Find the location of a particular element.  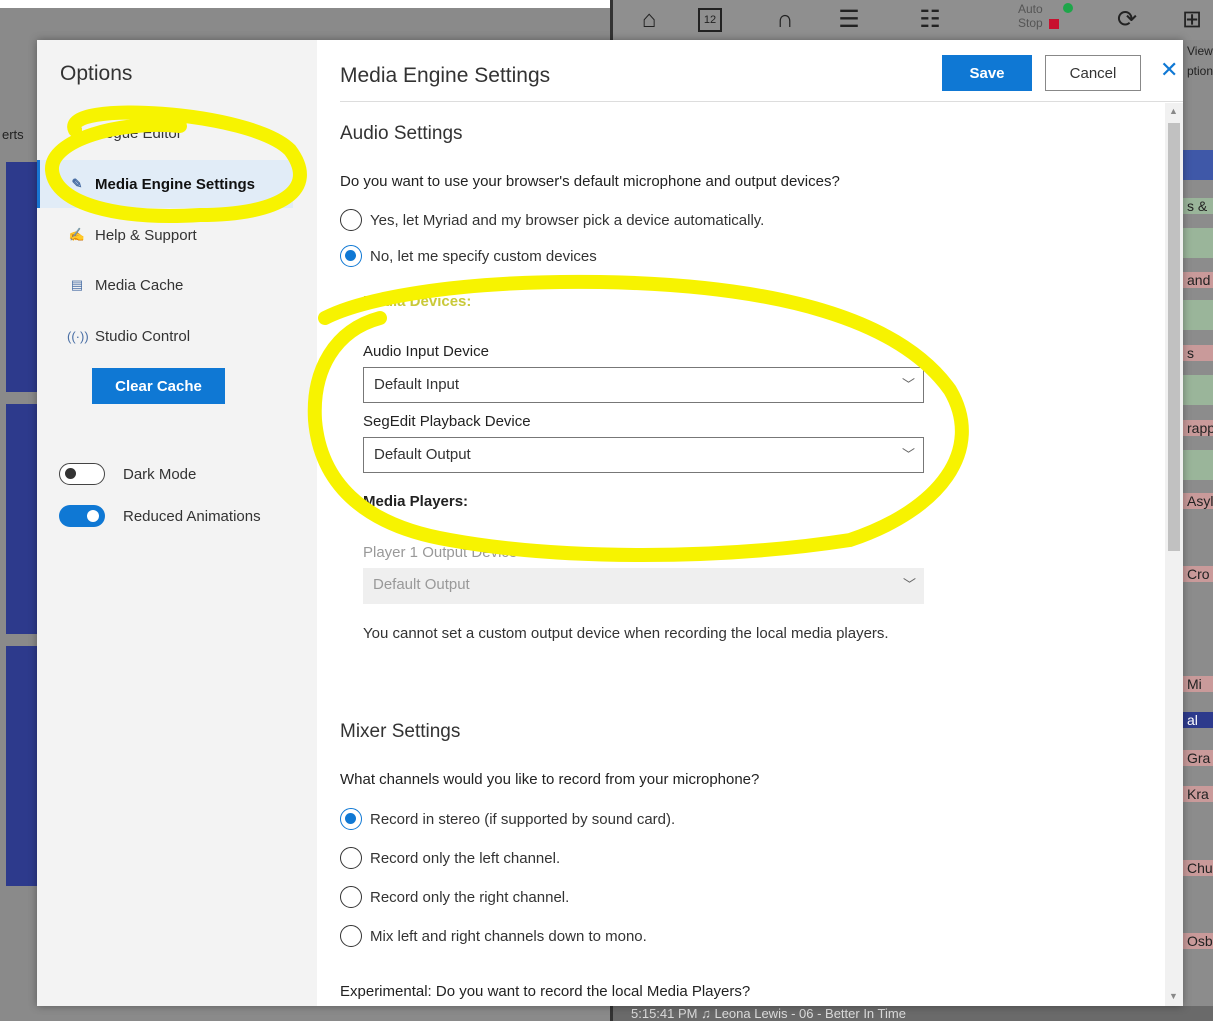

scroll-down-arrow-icon: ▼ is located at coordinates (1173, 996).